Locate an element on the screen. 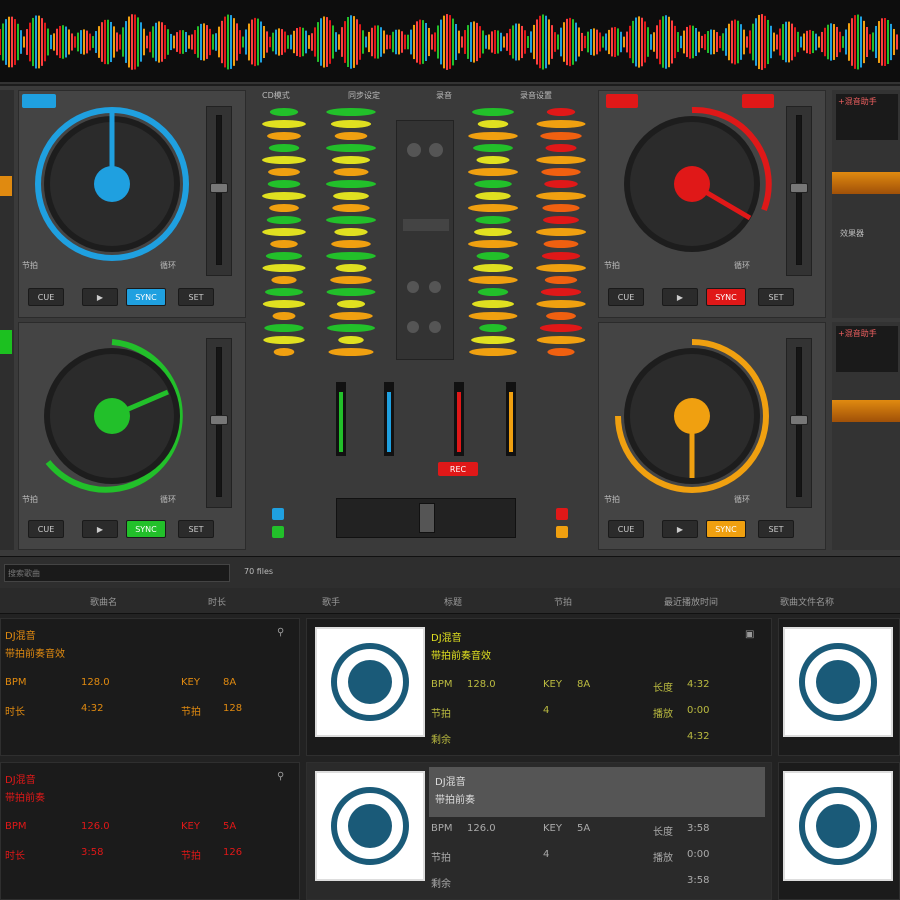 Image resolution: width=900 pixels, height=900 pixels. deck-4-beat-label: 节拍 is located at coordinates (612, 499).